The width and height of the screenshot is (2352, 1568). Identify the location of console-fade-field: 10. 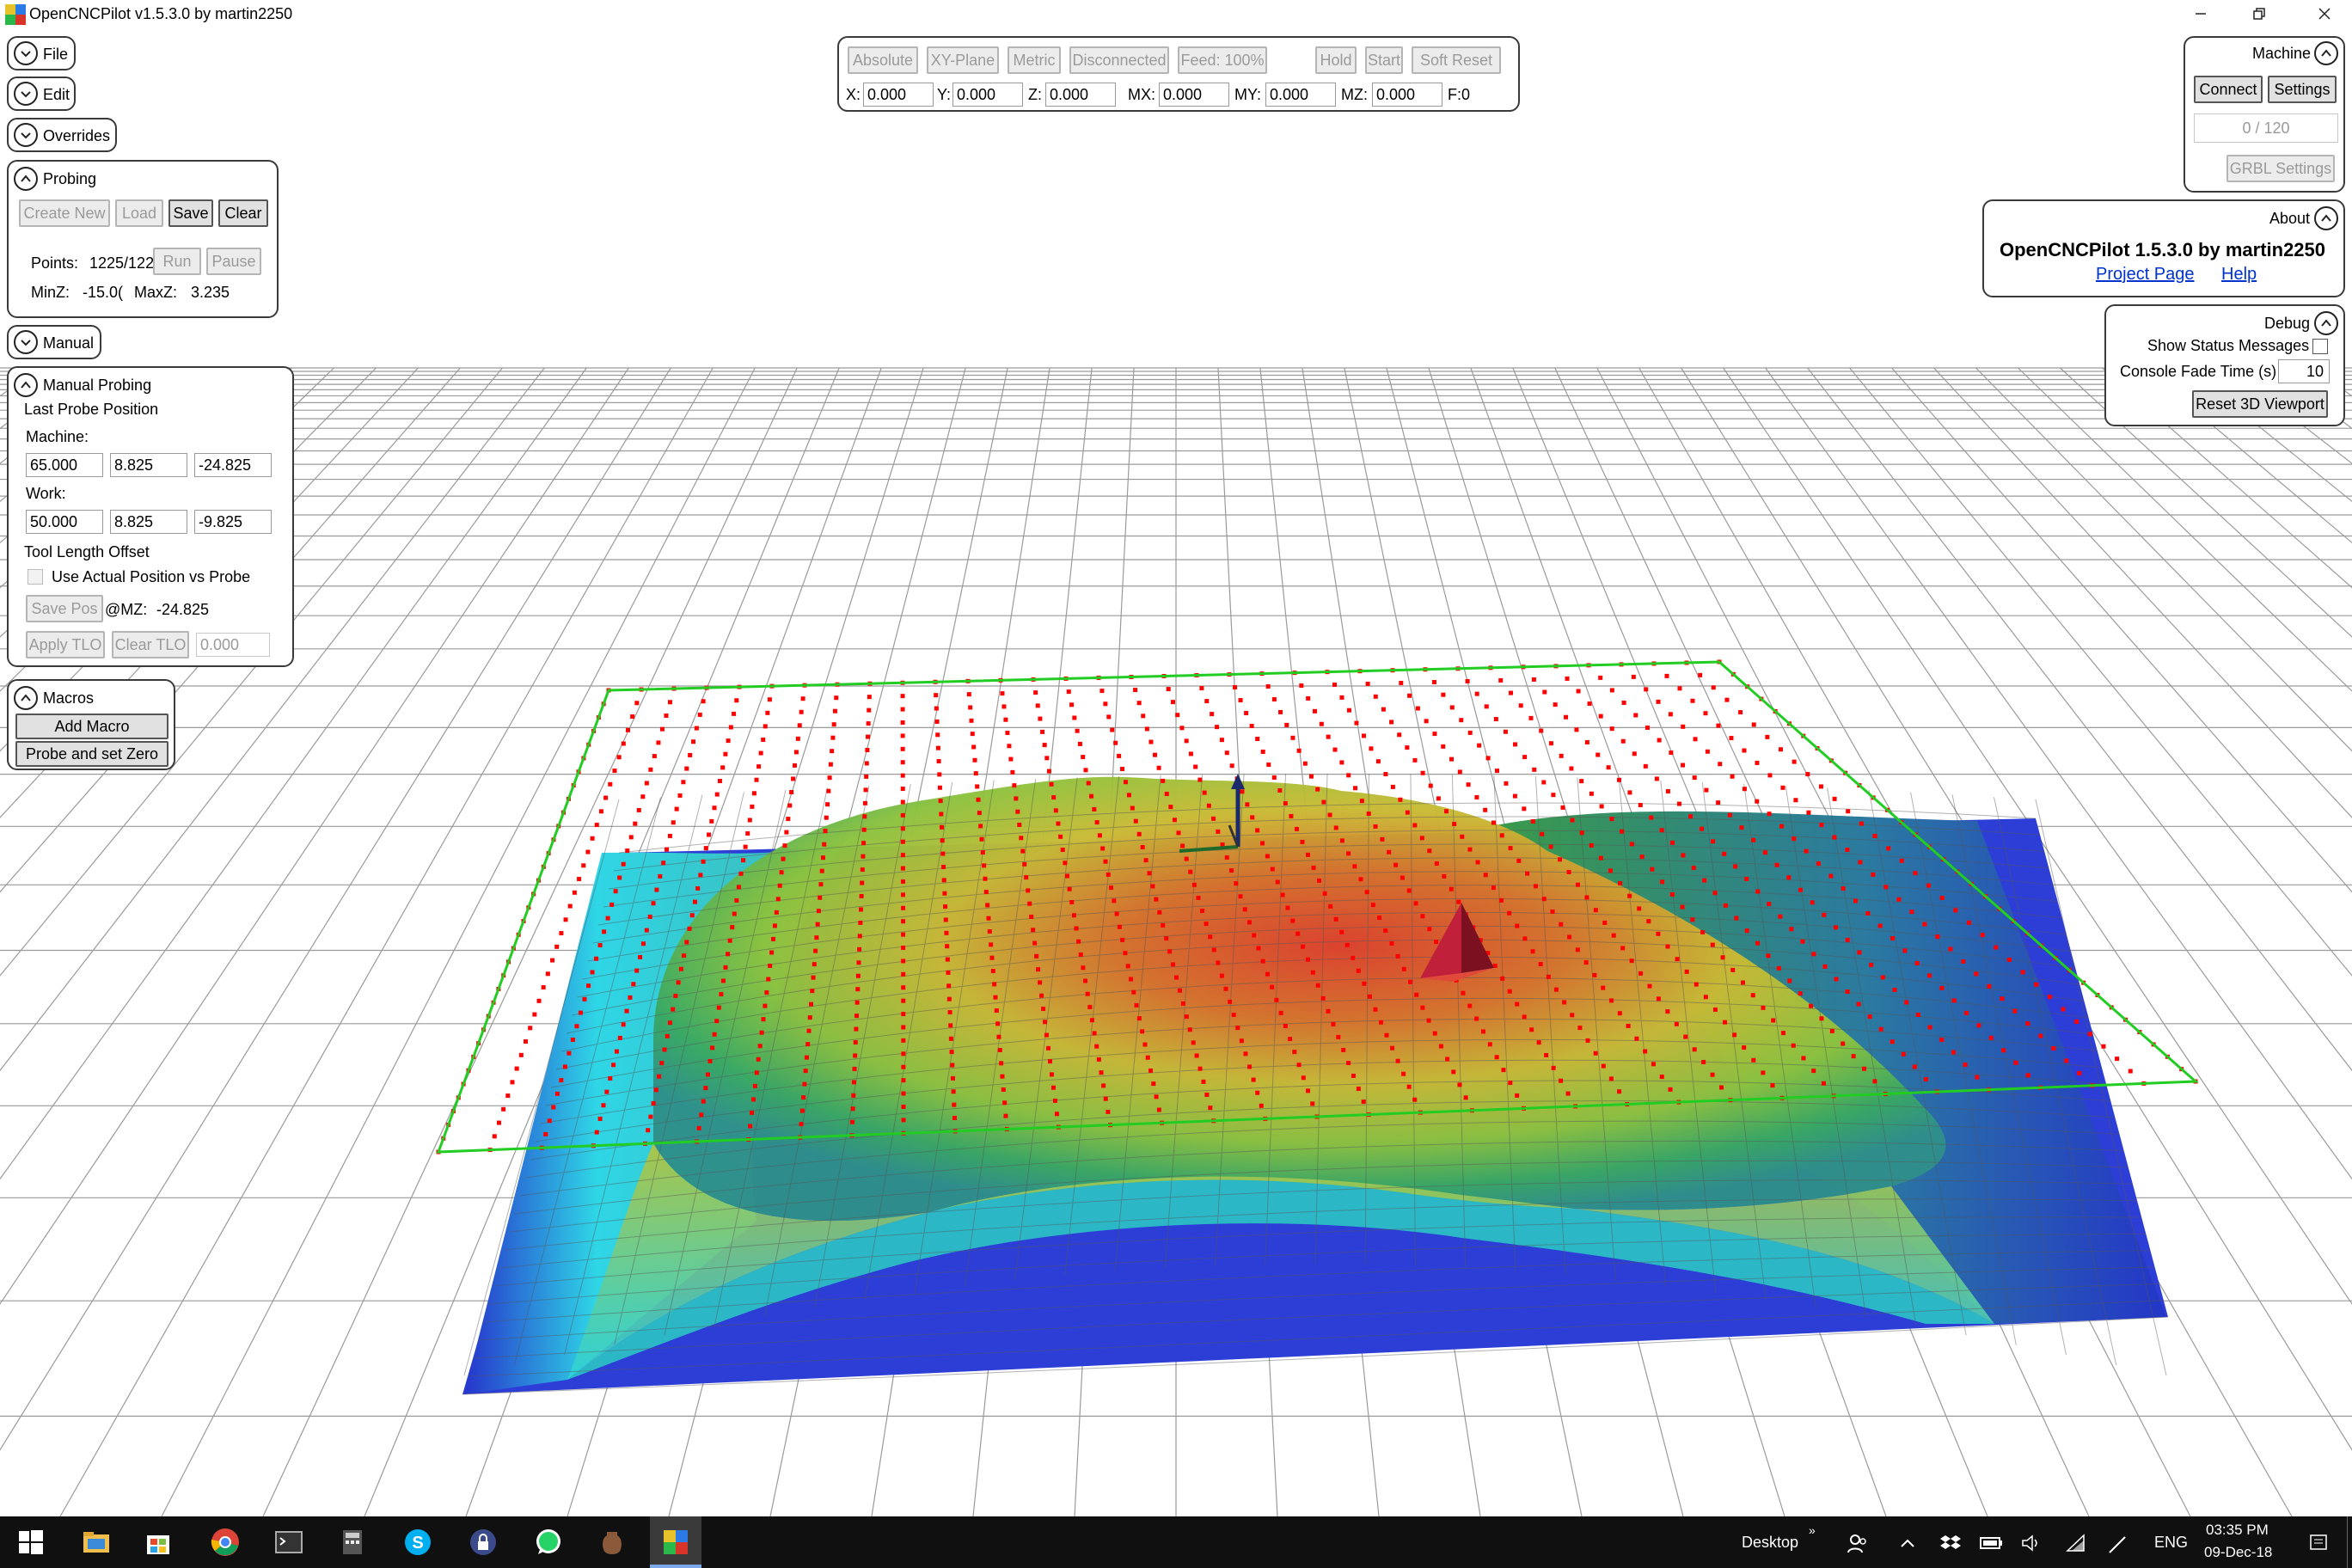
(2304, 371).